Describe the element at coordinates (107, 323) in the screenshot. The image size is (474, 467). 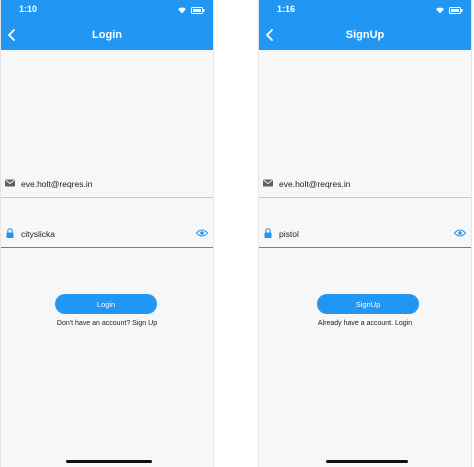
I see `signup-link: Don't have an account? Sign Up` at that location.